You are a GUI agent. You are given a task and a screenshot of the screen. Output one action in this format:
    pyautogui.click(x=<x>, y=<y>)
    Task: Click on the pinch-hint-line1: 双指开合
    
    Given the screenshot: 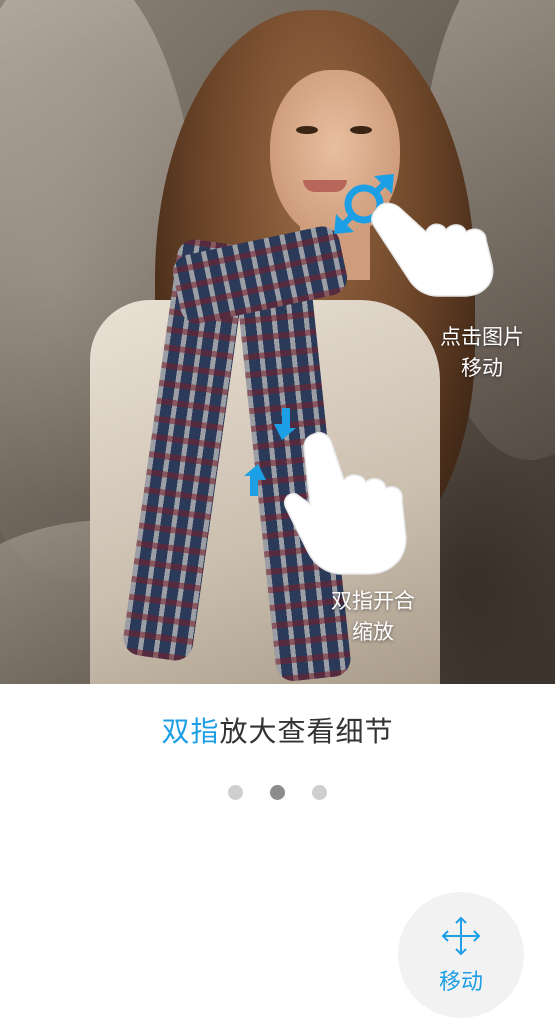 What is the action you would take?
    pyautogui.click(x=373, y=601)
    